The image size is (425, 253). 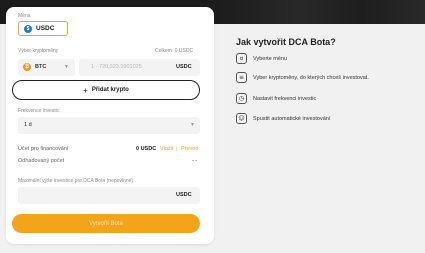 What do you see at coordinates (24, 16) in the screenshot?
I see `currency-label: Měna` at bounding box center [24, 16].